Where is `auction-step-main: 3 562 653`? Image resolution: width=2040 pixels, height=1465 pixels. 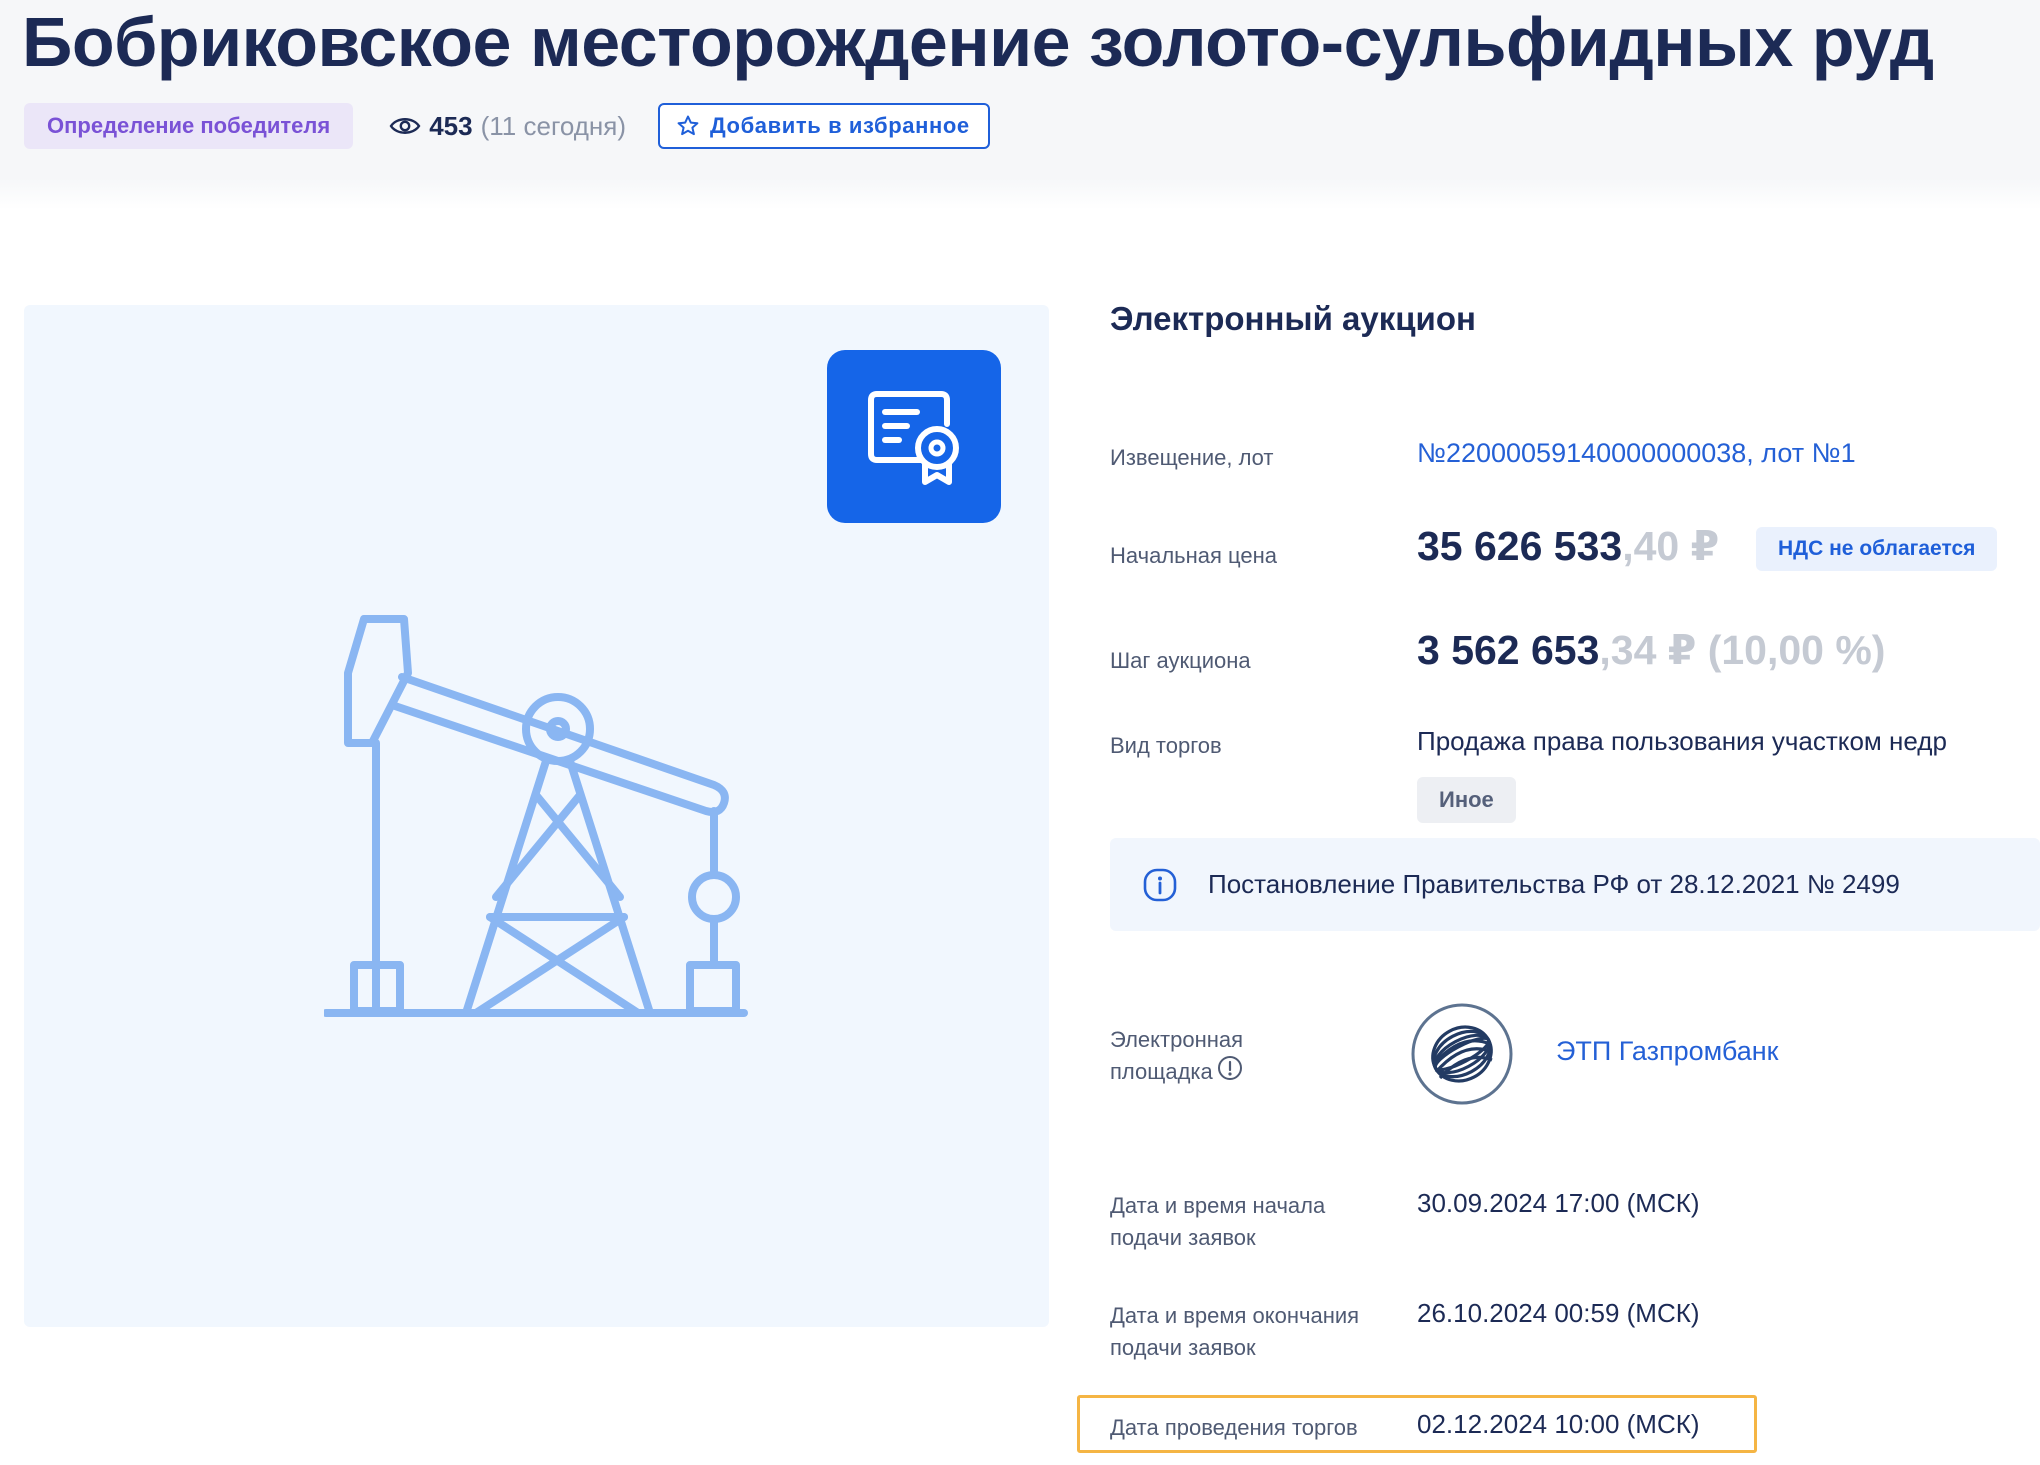
auction-step-main: 3 562 653 is located at coordinates (1508, 650).